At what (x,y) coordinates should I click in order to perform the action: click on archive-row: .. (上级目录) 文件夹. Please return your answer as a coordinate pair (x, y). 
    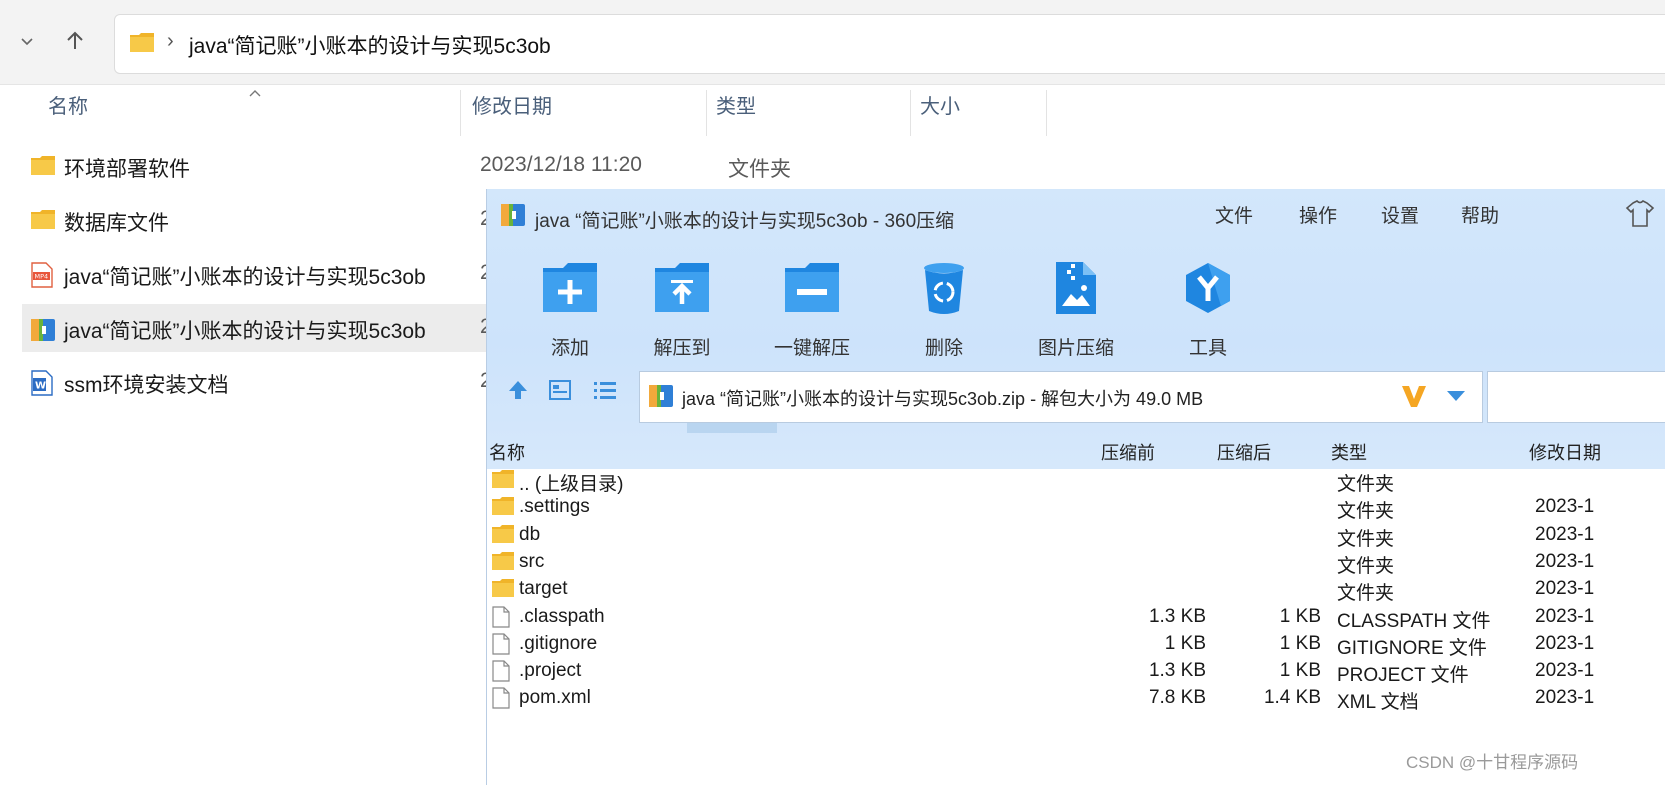
    Looking at the image, I should click on (1076, 480).